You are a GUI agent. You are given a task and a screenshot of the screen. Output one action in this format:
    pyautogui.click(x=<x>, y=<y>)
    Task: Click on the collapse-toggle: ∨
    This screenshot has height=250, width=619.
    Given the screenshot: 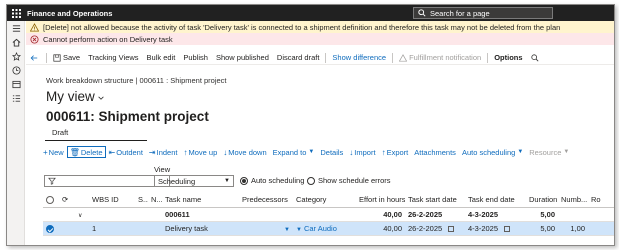 What is the action you would take?
    pyautogui.click(x=82, y=214)
    